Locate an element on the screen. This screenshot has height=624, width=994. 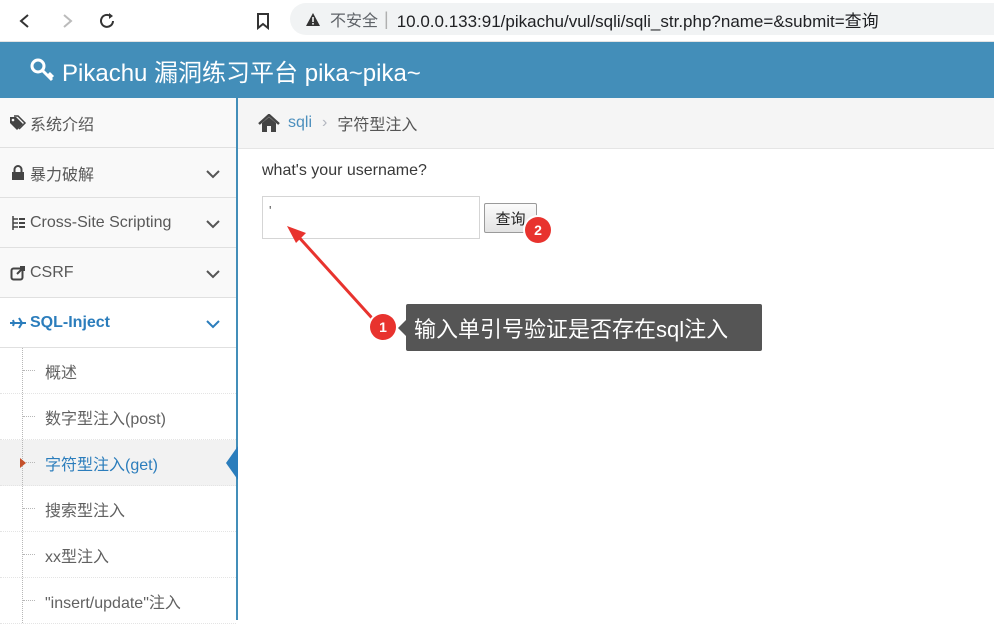
annotation-callout: 输入单引号验证是否存在sql注入 is located at coordinates (580, 327).